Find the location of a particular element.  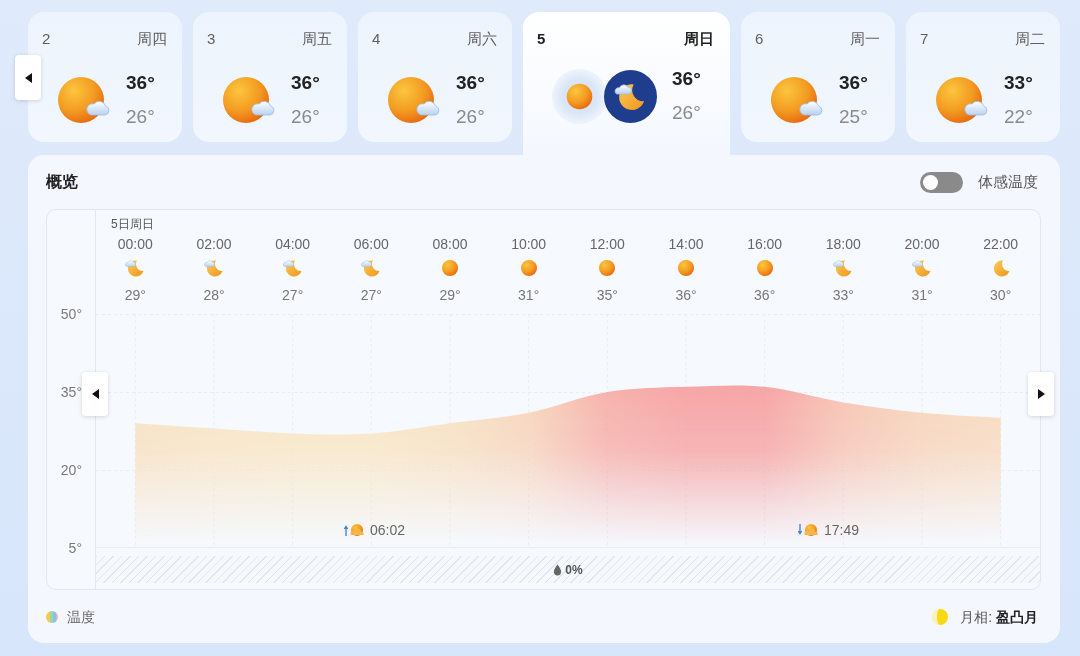

day-date: 6 is located at coordinates (759, 39).